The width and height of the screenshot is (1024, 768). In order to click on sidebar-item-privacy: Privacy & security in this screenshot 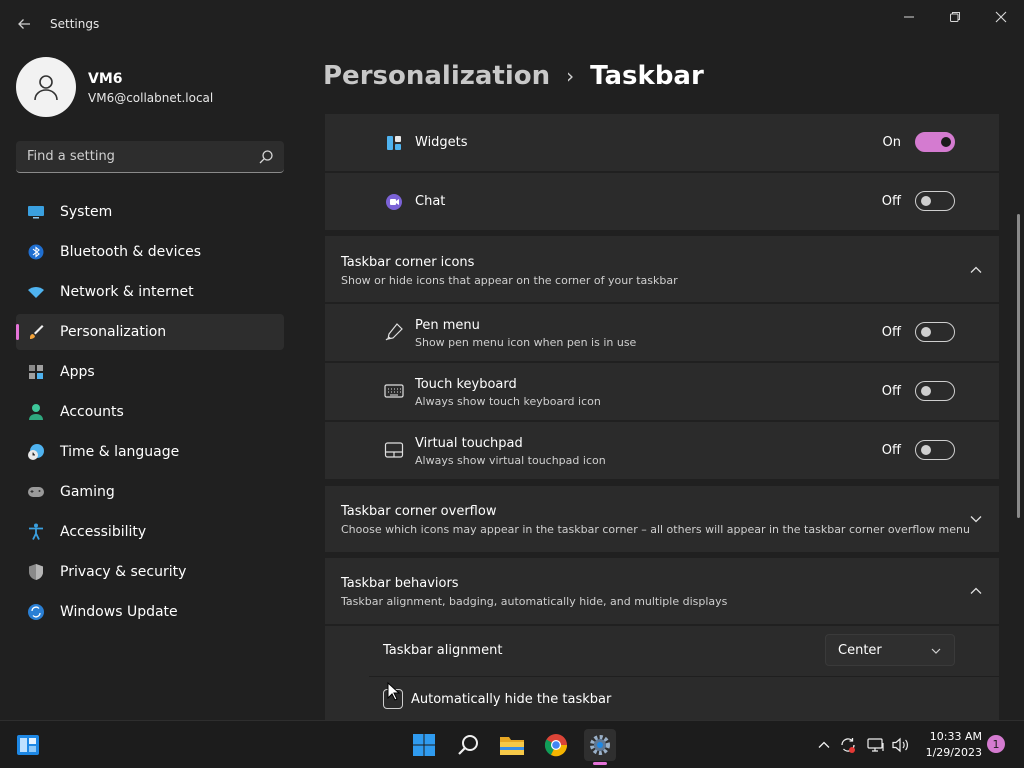, I will do `click(150, 572)`.